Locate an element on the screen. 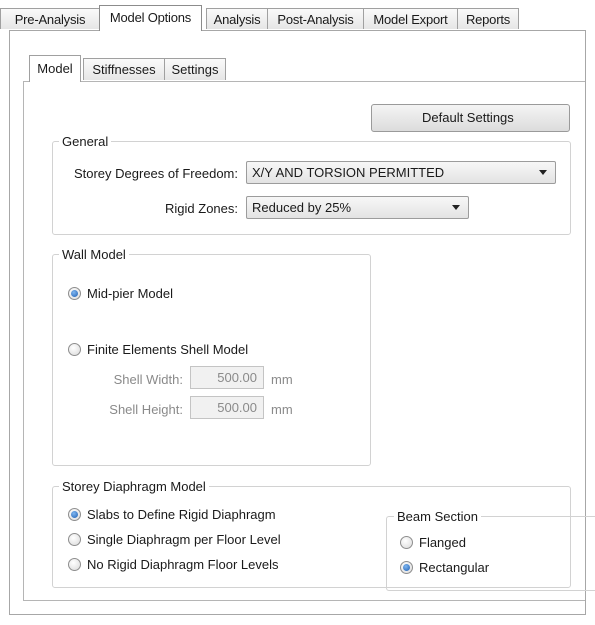 This screenshot has height=625, width=595. tab-post-analysis: Post-Analysis is located at coordinates (315, 18).